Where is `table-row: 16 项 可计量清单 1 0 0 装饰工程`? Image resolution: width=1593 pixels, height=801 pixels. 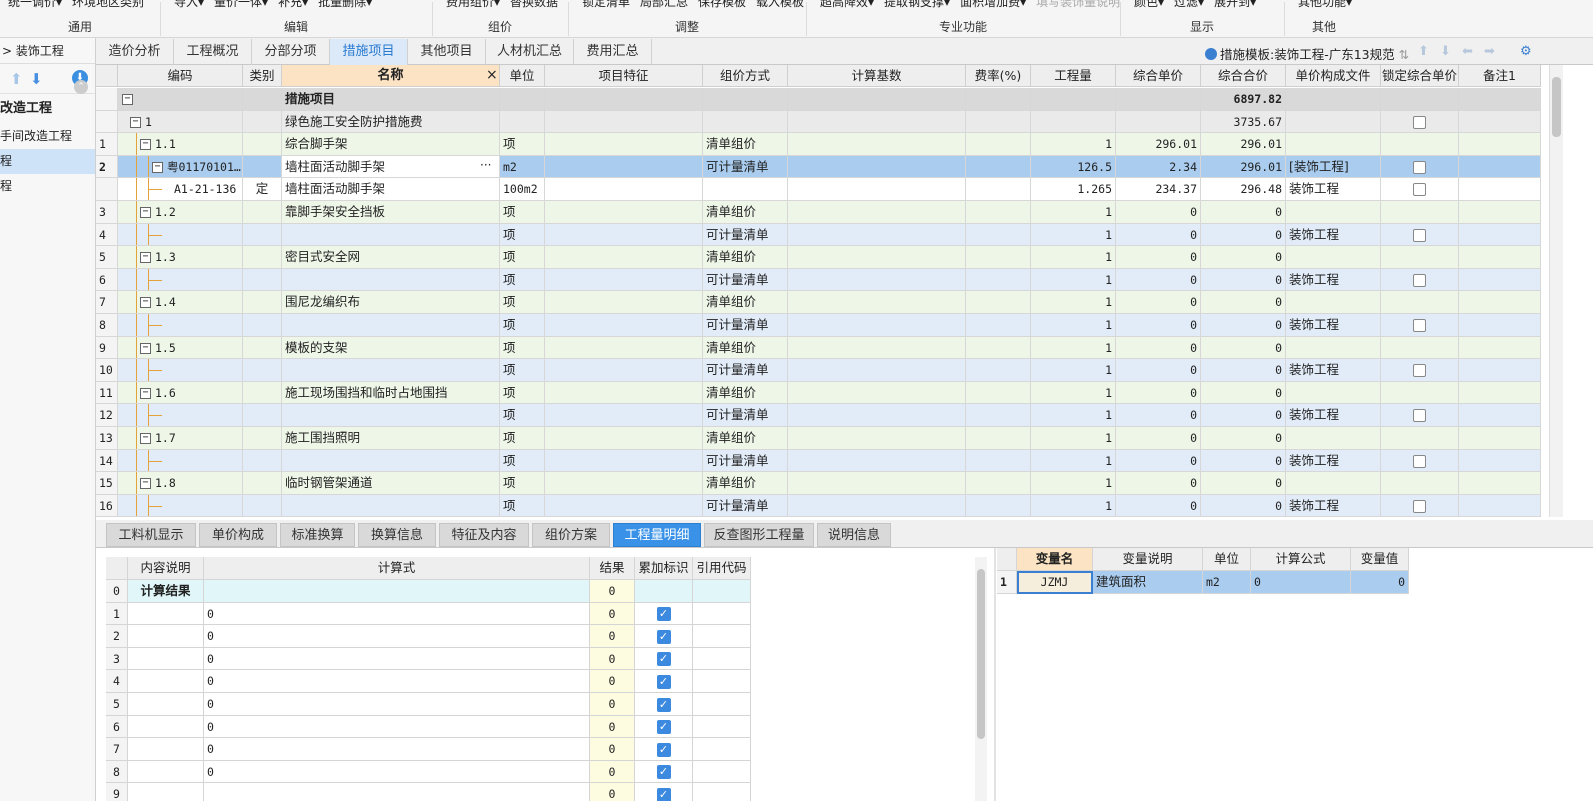 table-row: 16 项 可计量清单 1 0 0 装饰工程 is located at coordinates (818, 505).